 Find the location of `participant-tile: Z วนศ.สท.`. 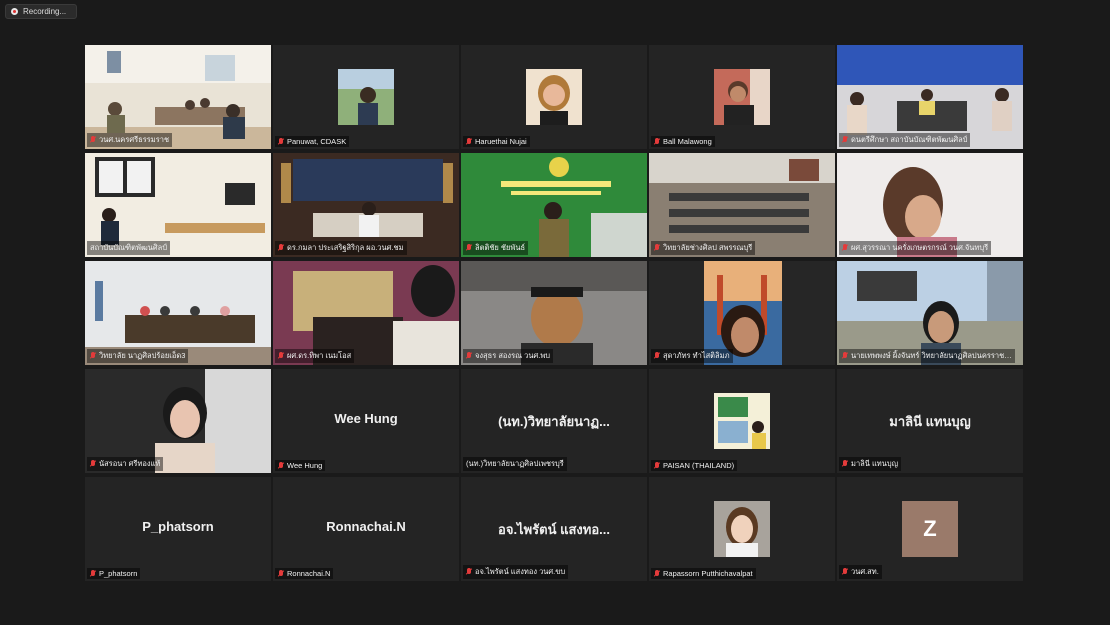

participant-tile: Z วนศ.สท. is located at coordinates (930, 529).